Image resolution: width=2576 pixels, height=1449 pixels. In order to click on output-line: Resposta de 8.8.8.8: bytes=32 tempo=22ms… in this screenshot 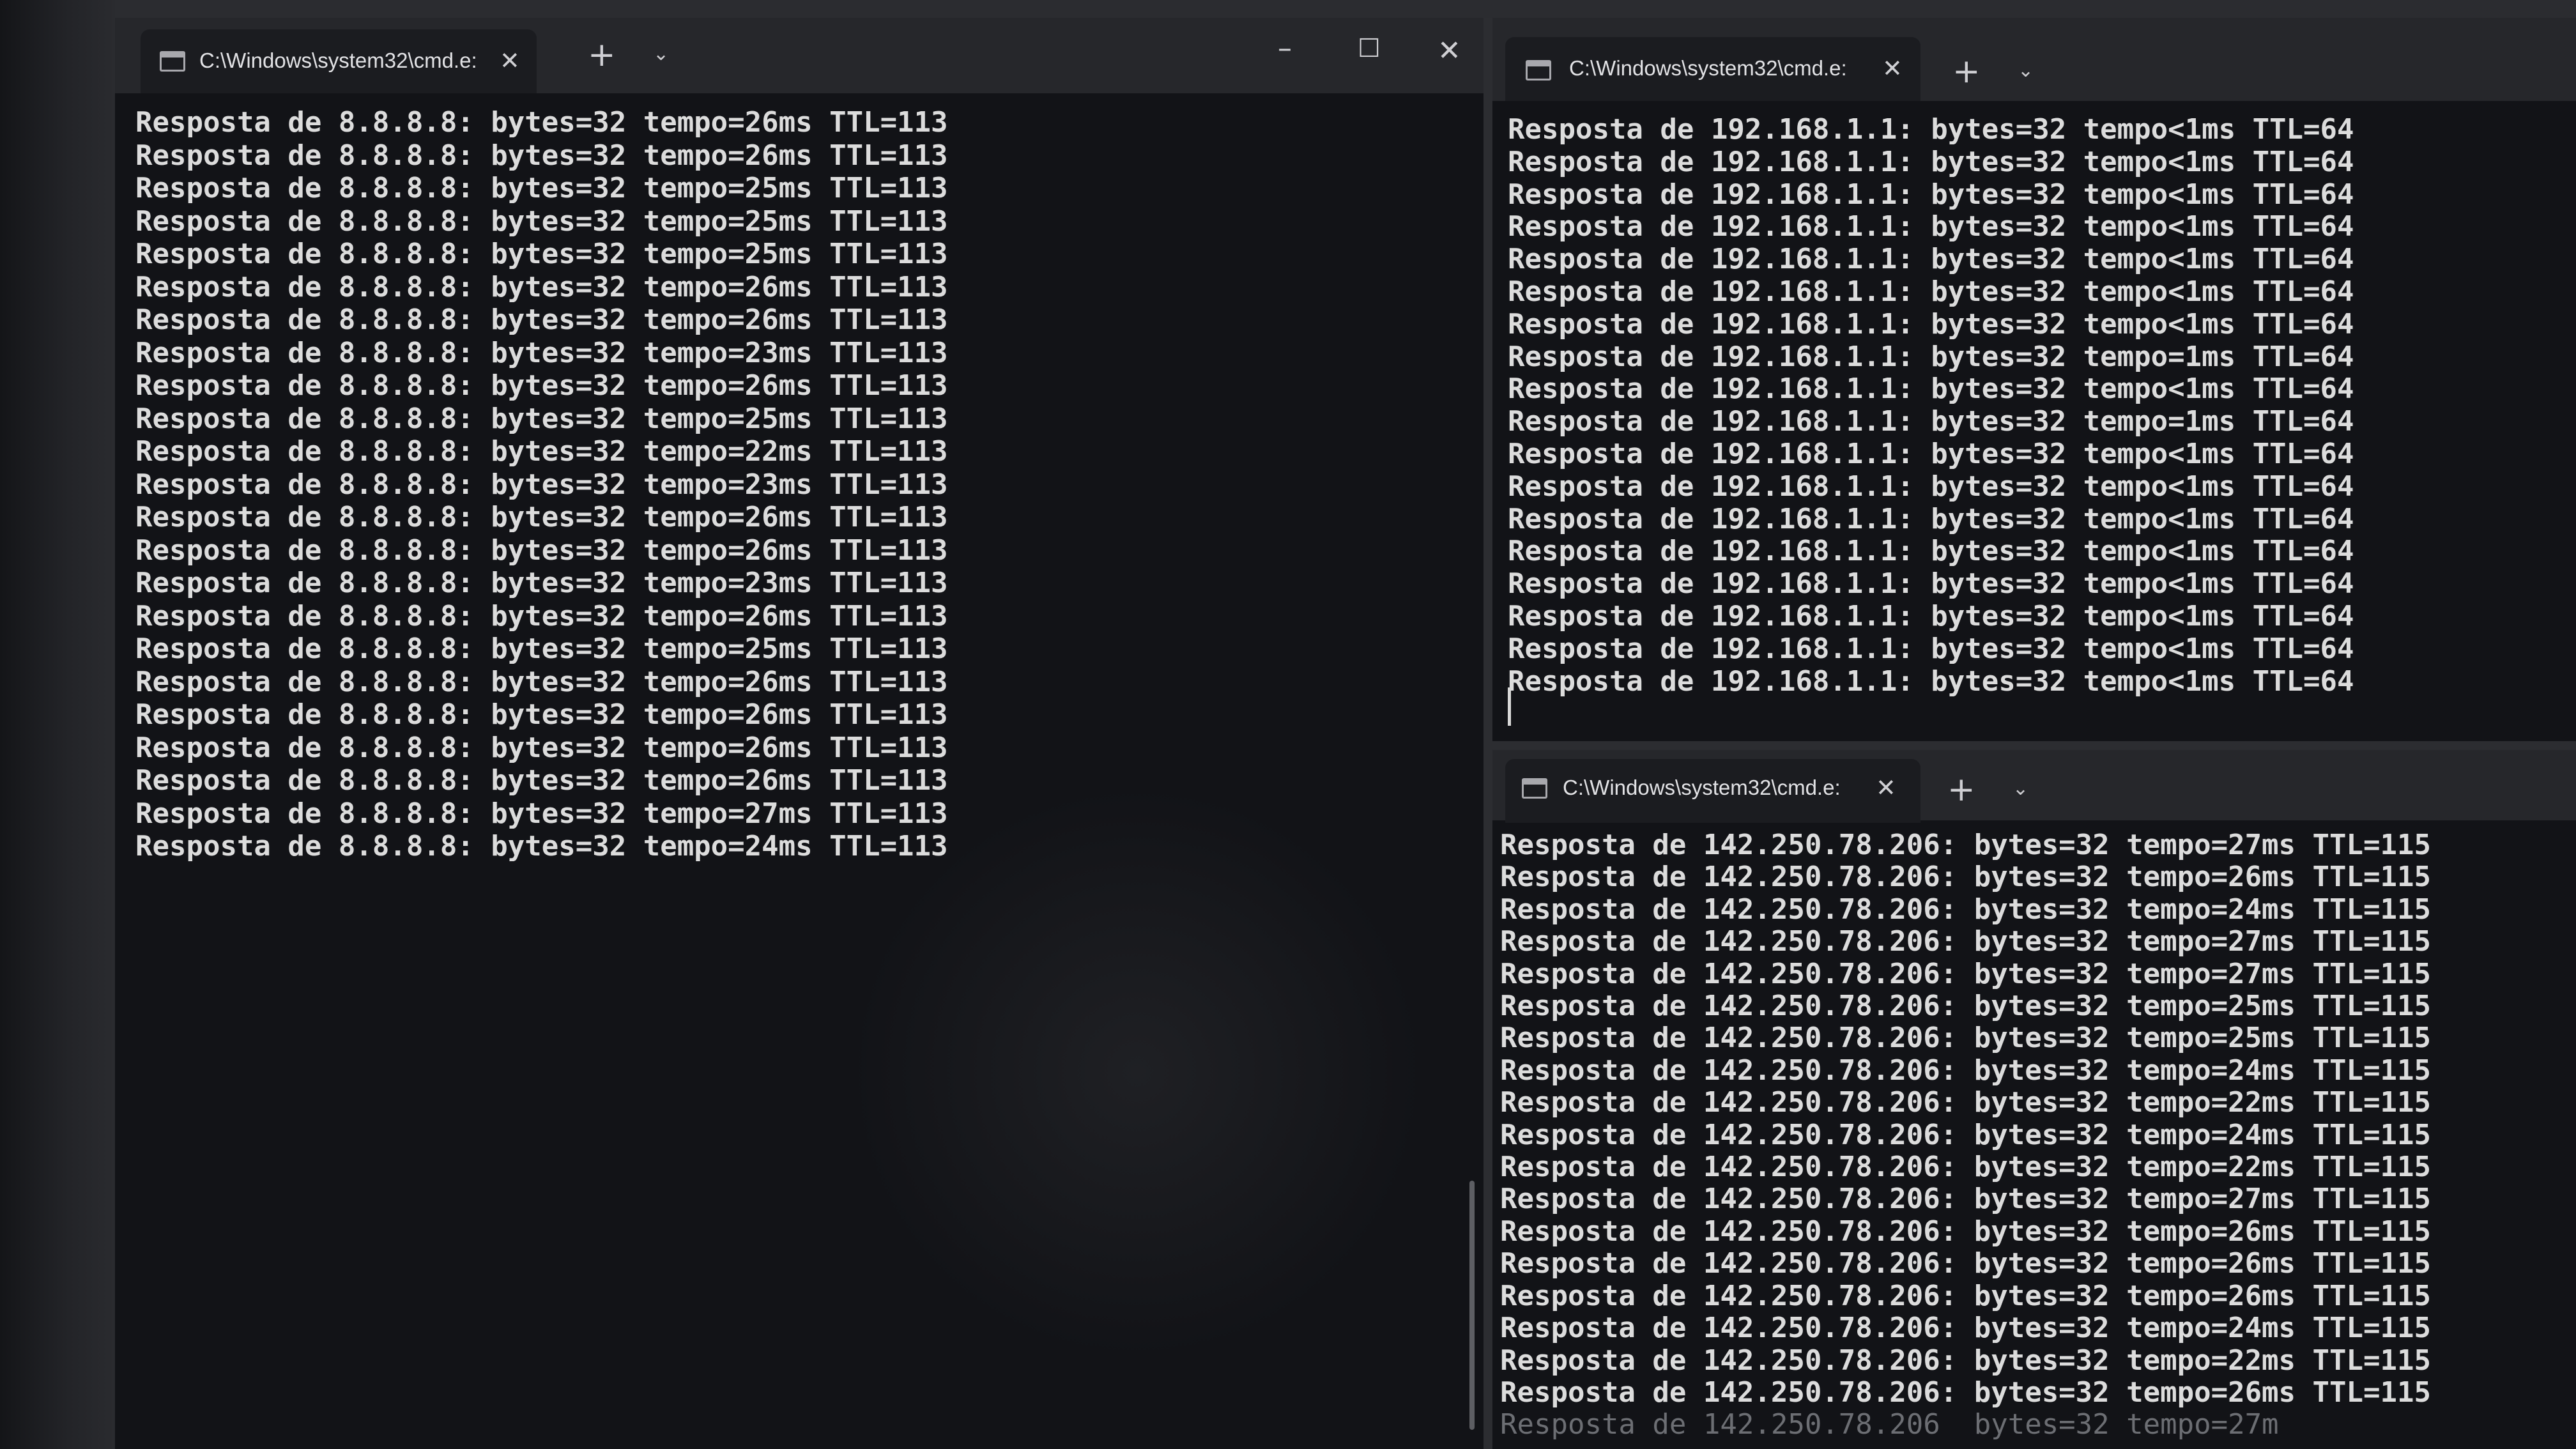, I will do `click(541, 451)`.